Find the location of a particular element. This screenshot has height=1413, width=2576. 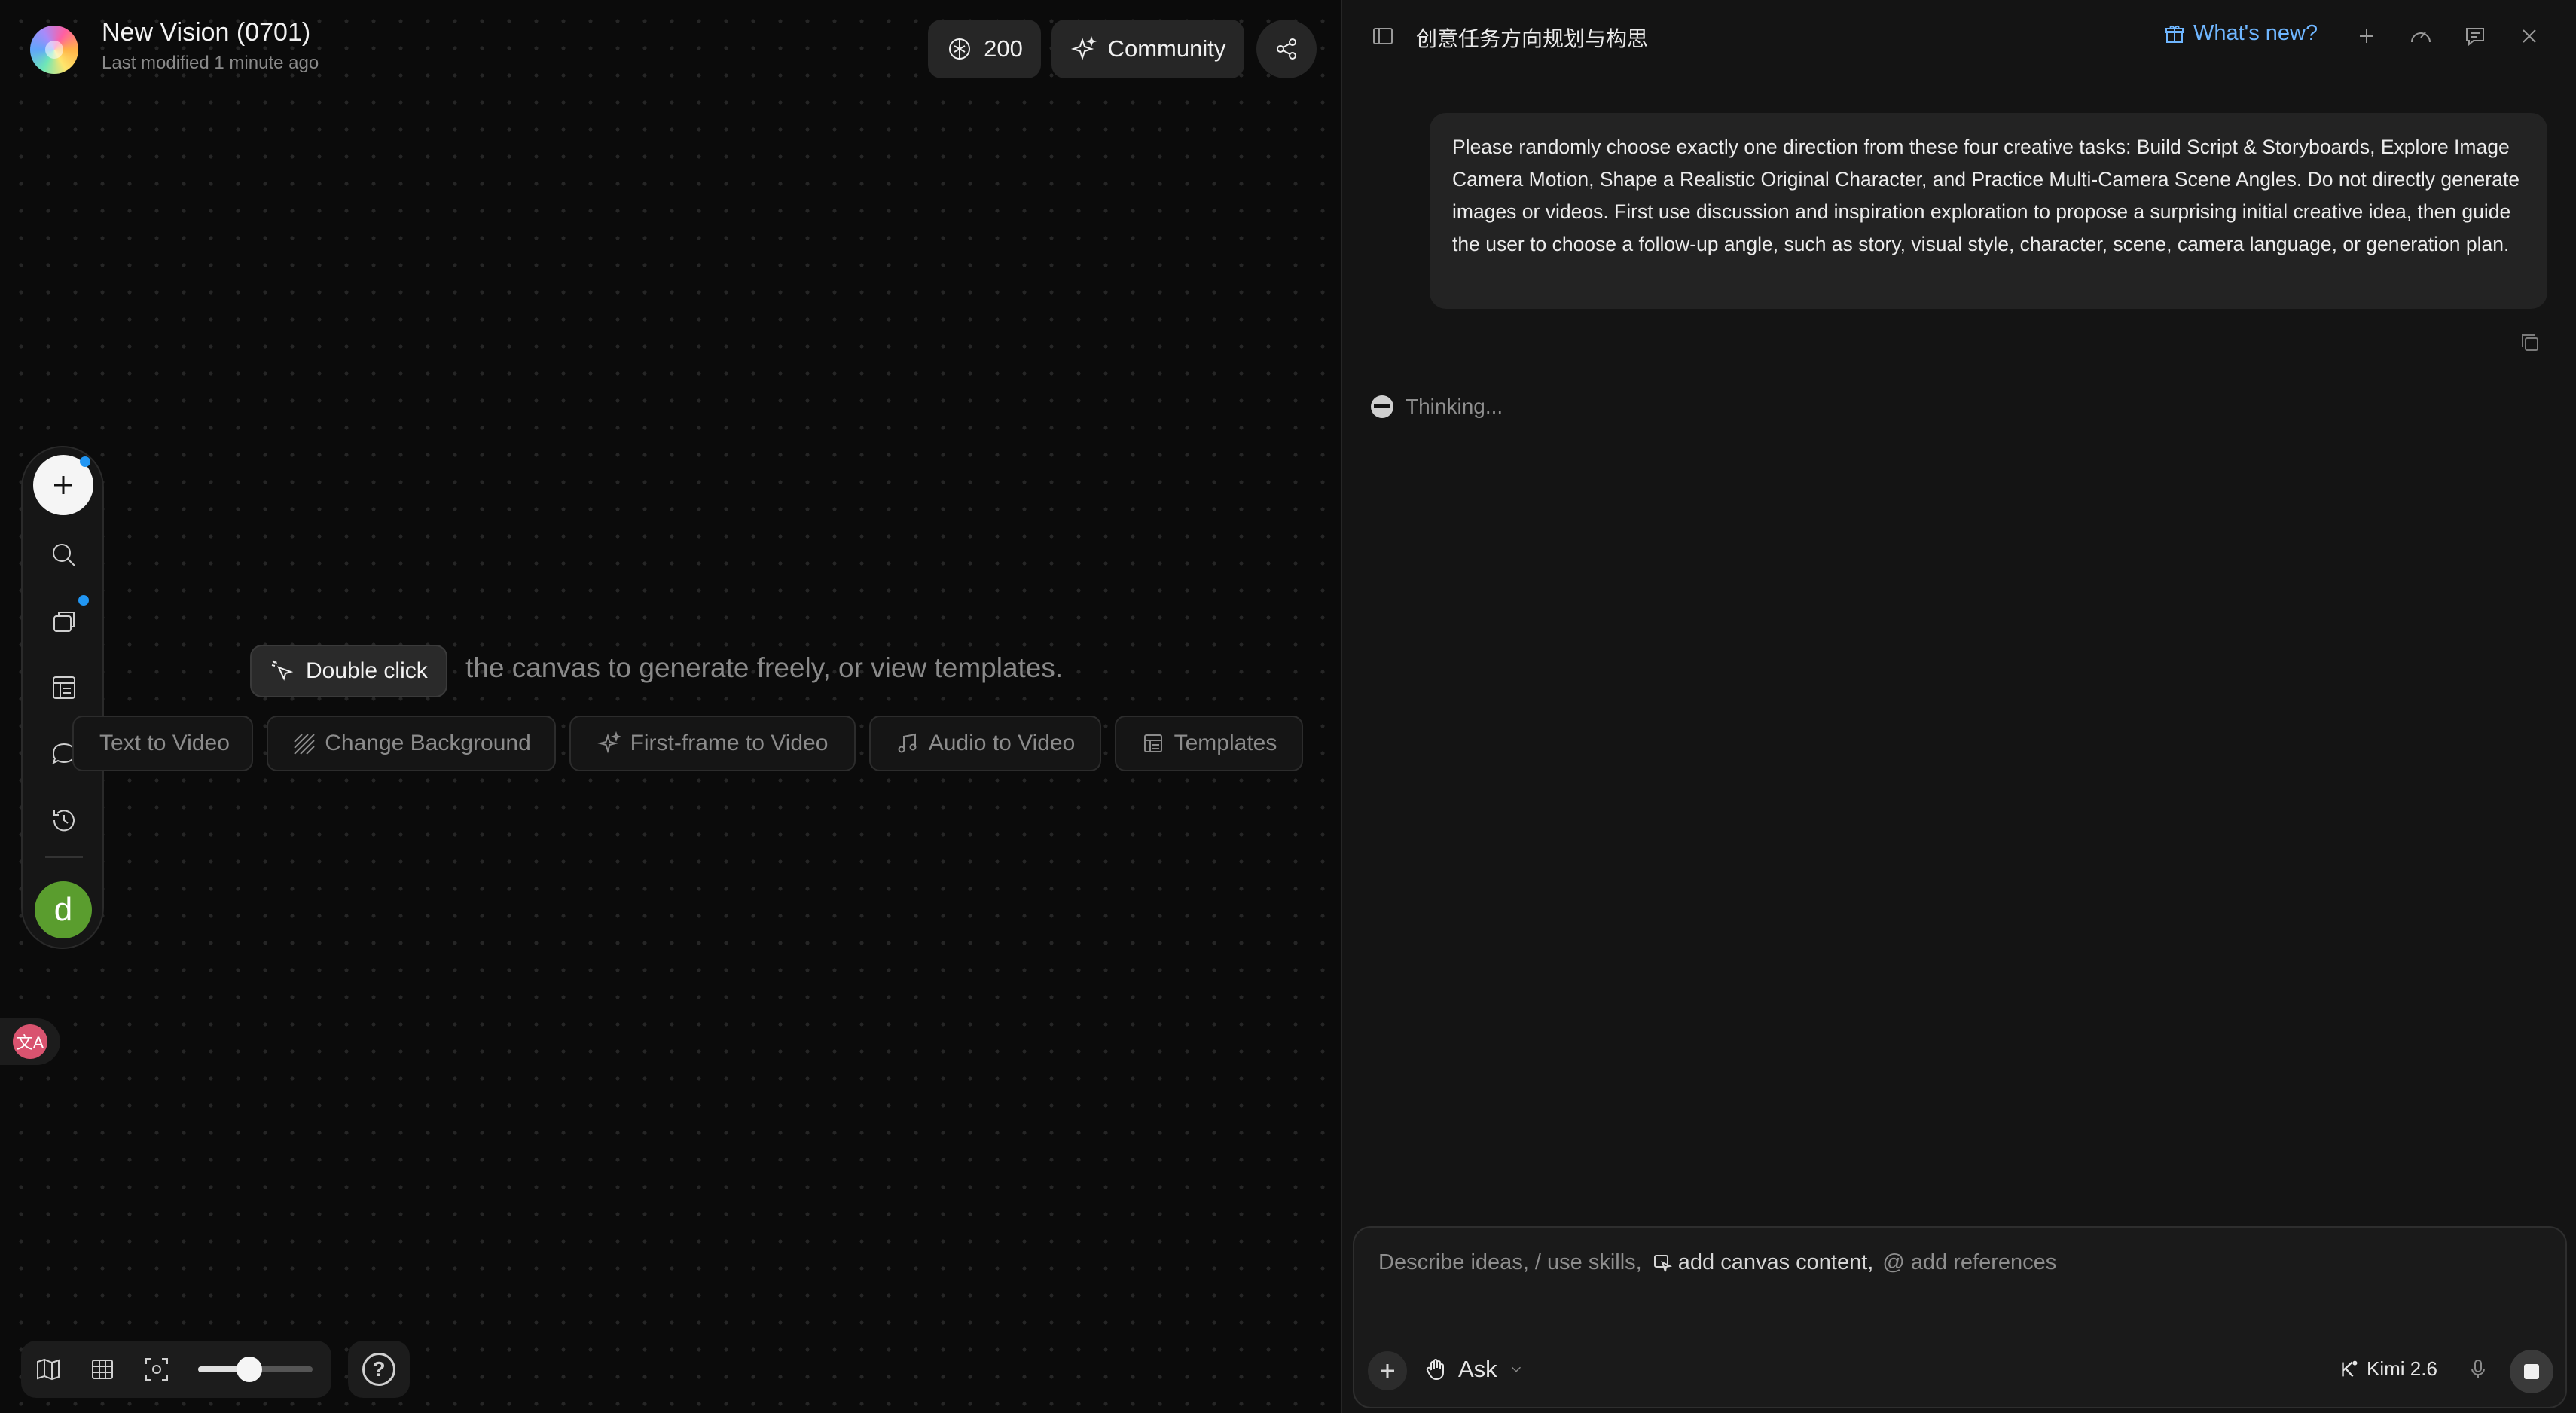

assistant-avatar-icon is located at coordinates (1382, 406).